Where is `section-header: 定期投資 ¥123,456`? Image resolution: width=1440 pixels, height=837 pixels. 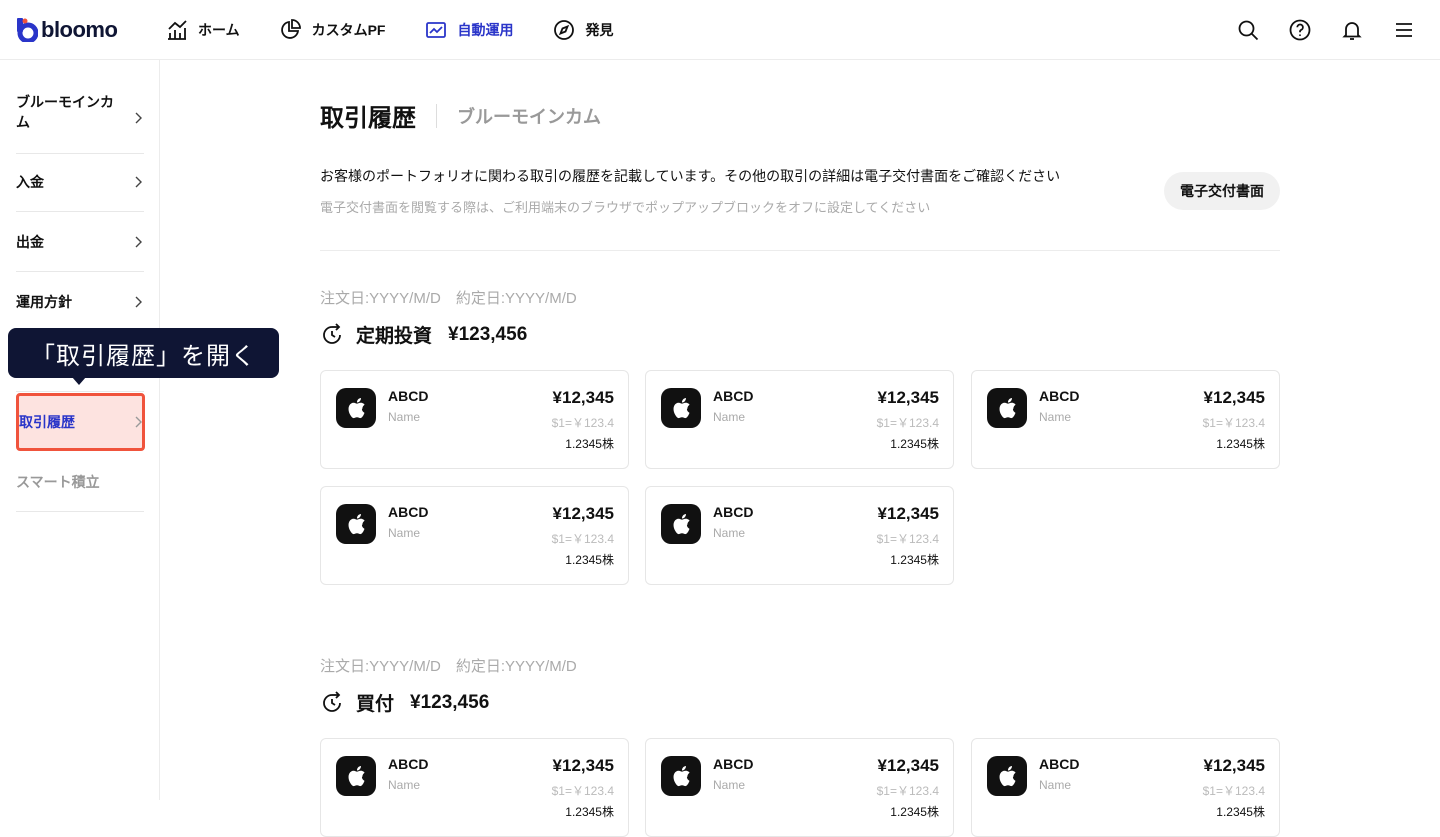
section-header: 定期投資 ¥123,456 is located at coordinates (423, 334).